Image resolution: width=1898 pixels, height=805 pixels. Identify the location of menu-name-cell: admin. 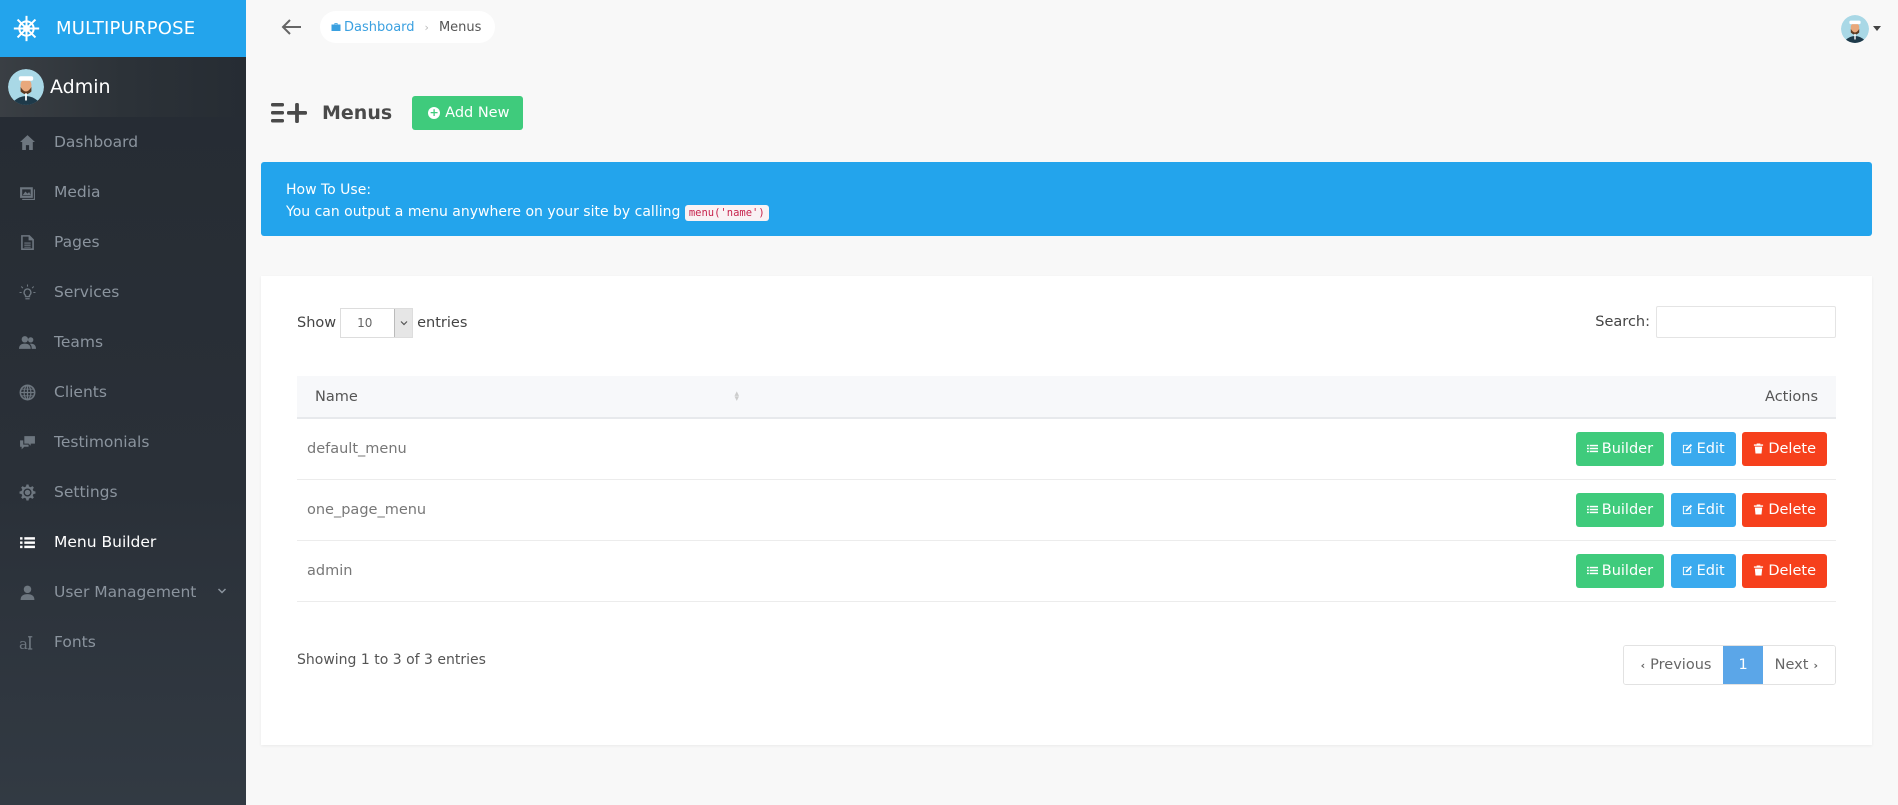
(330, 570).